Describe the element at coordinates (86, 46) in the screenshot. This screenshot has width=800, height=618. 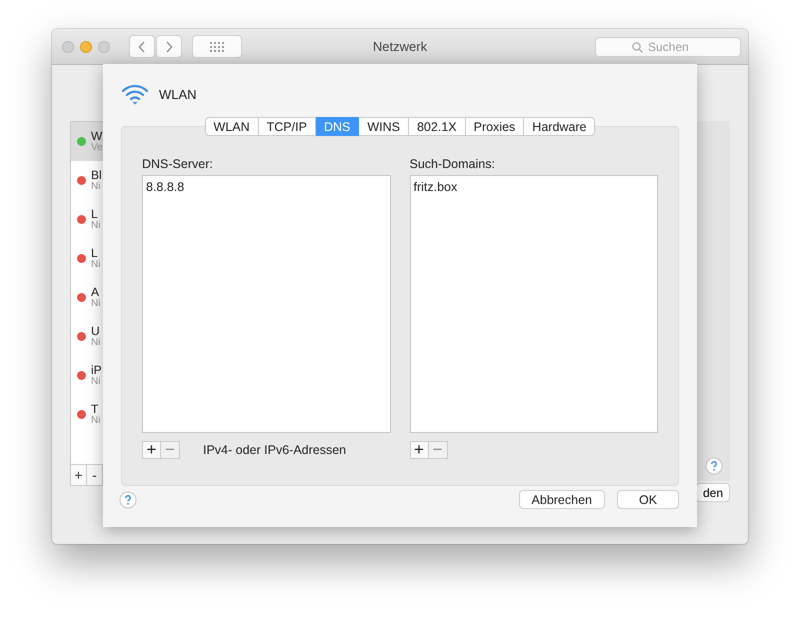
I see `minimize-icon` at that location.